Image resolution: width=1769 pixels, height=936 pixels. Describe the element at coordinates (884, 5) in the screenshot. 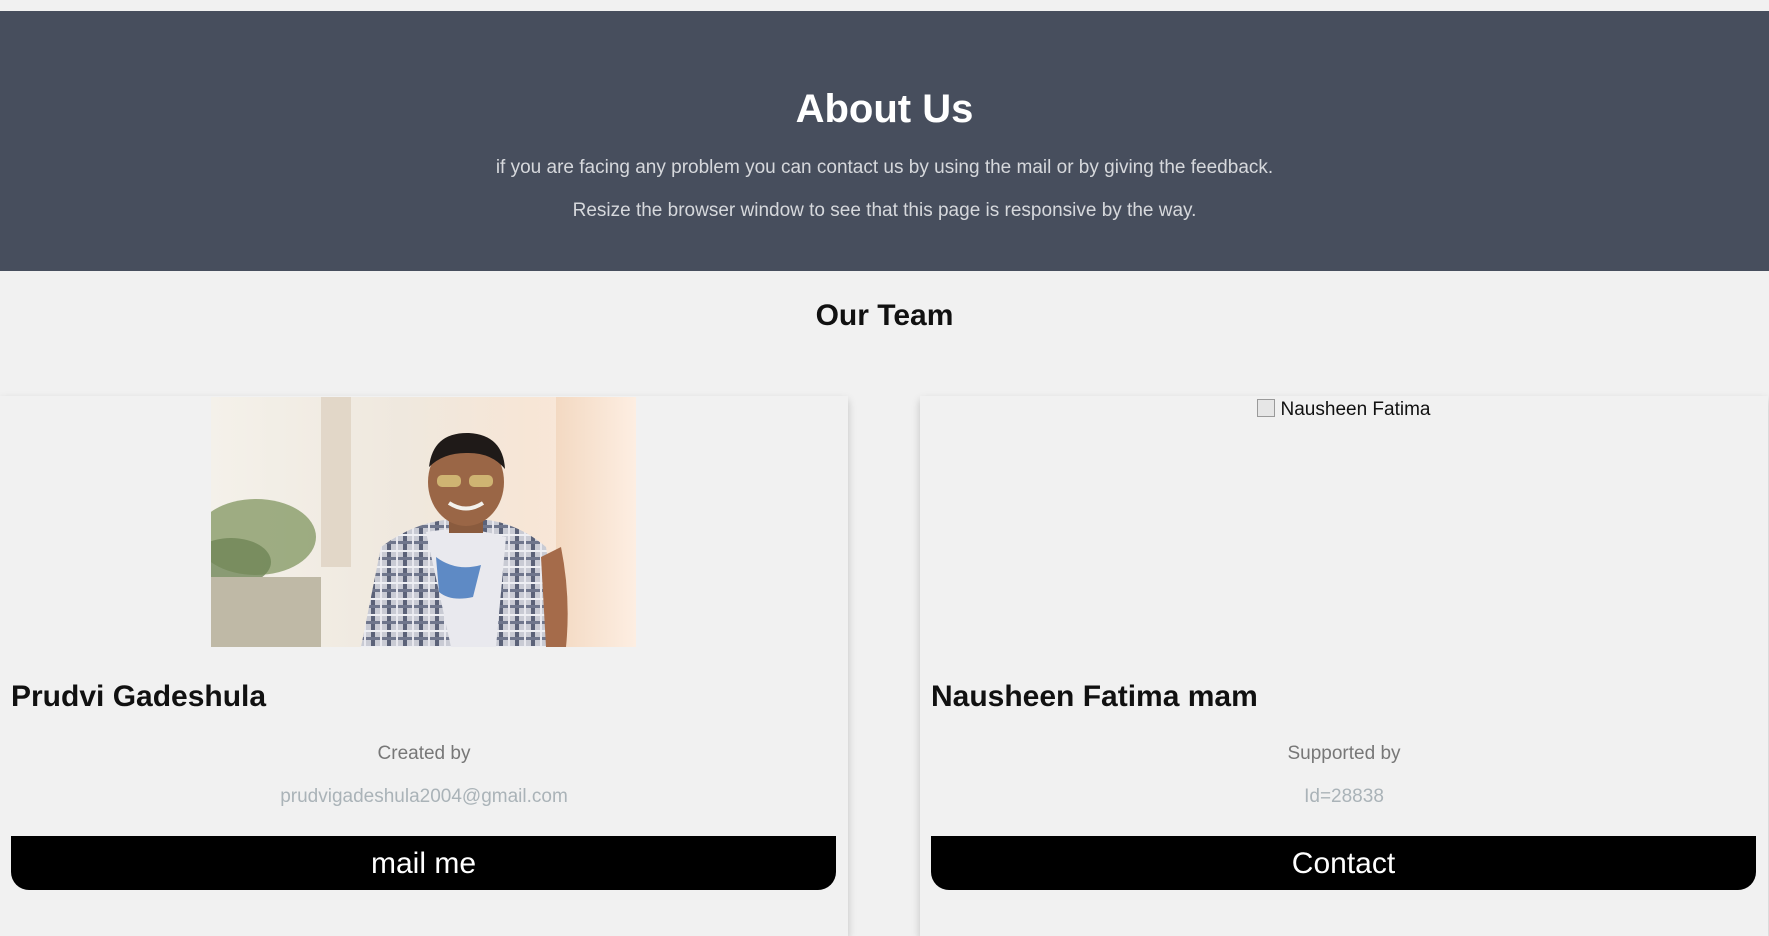

I see `top-strip` at that location.